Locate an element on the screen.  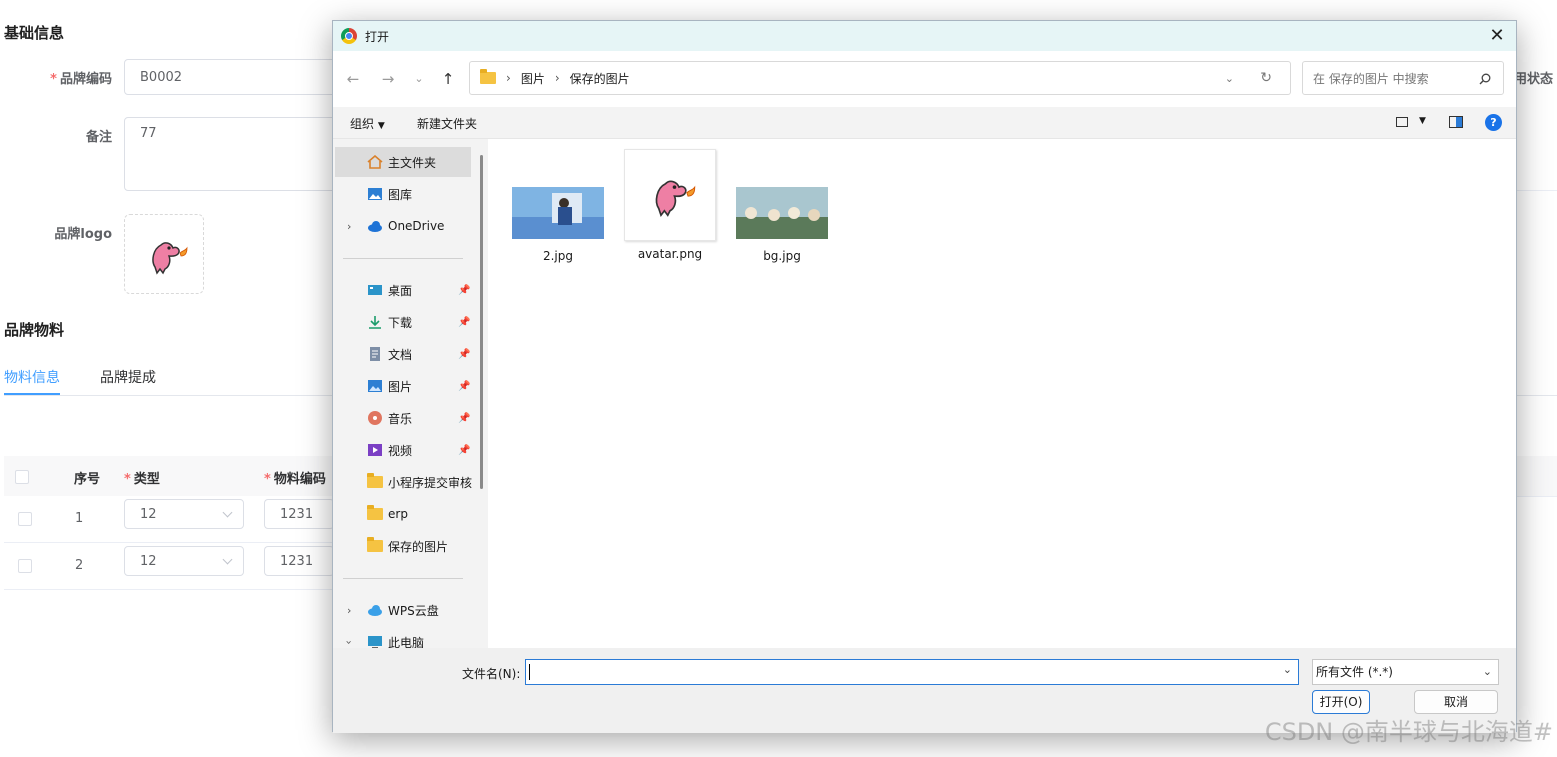
back-arrow-icon: ← is located at coordinates (353, 79).